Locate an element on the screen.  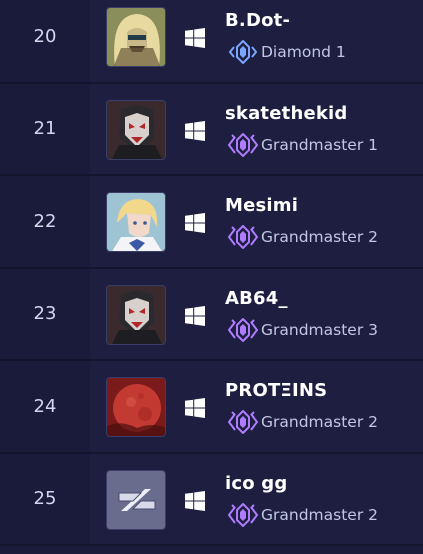
rank-tier: Diamond 1 is located at coordinates (303, 52).